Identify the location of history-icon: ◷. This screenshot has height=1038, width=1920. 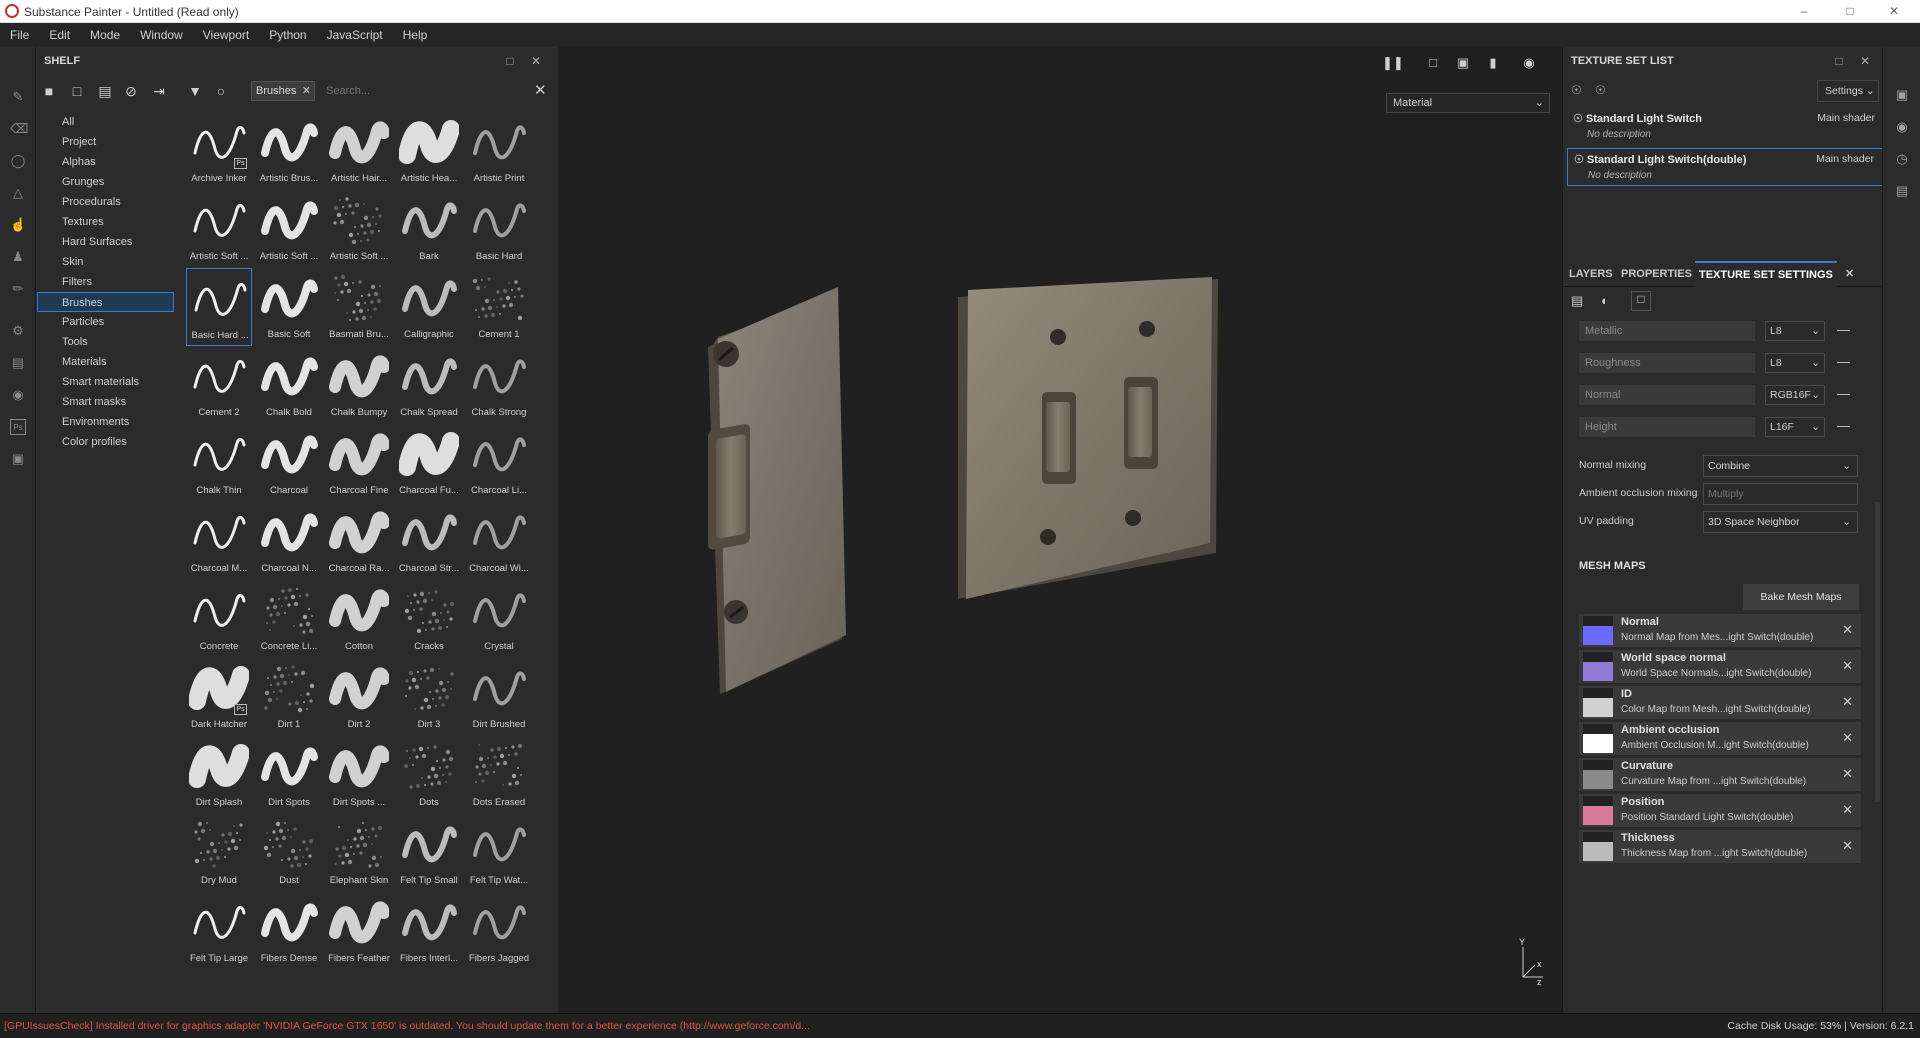
(1902, 159).